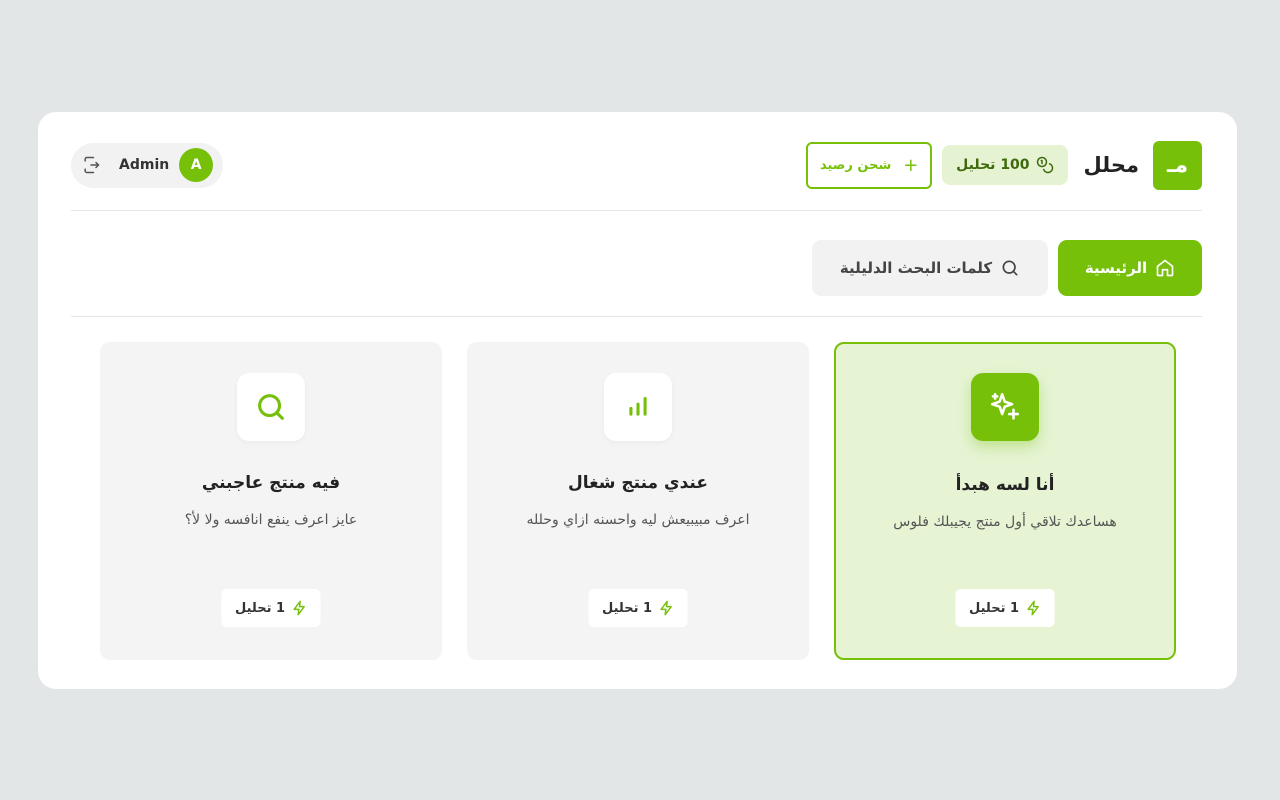  Describe the element at coordinates (1111, 165) in the screenshot. I see `brand-name: محلل` at that location.